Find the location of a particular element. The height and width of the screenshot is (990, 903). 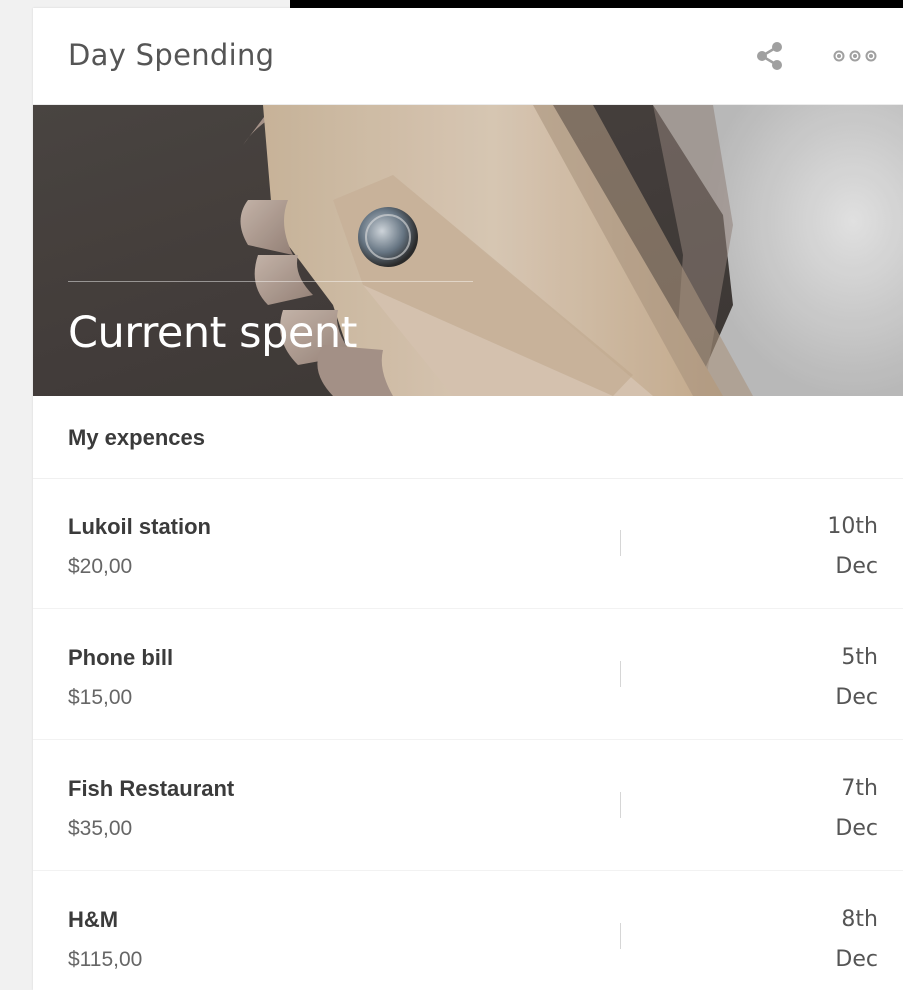

expense-day: 8th is located at coordinates (859, 919).